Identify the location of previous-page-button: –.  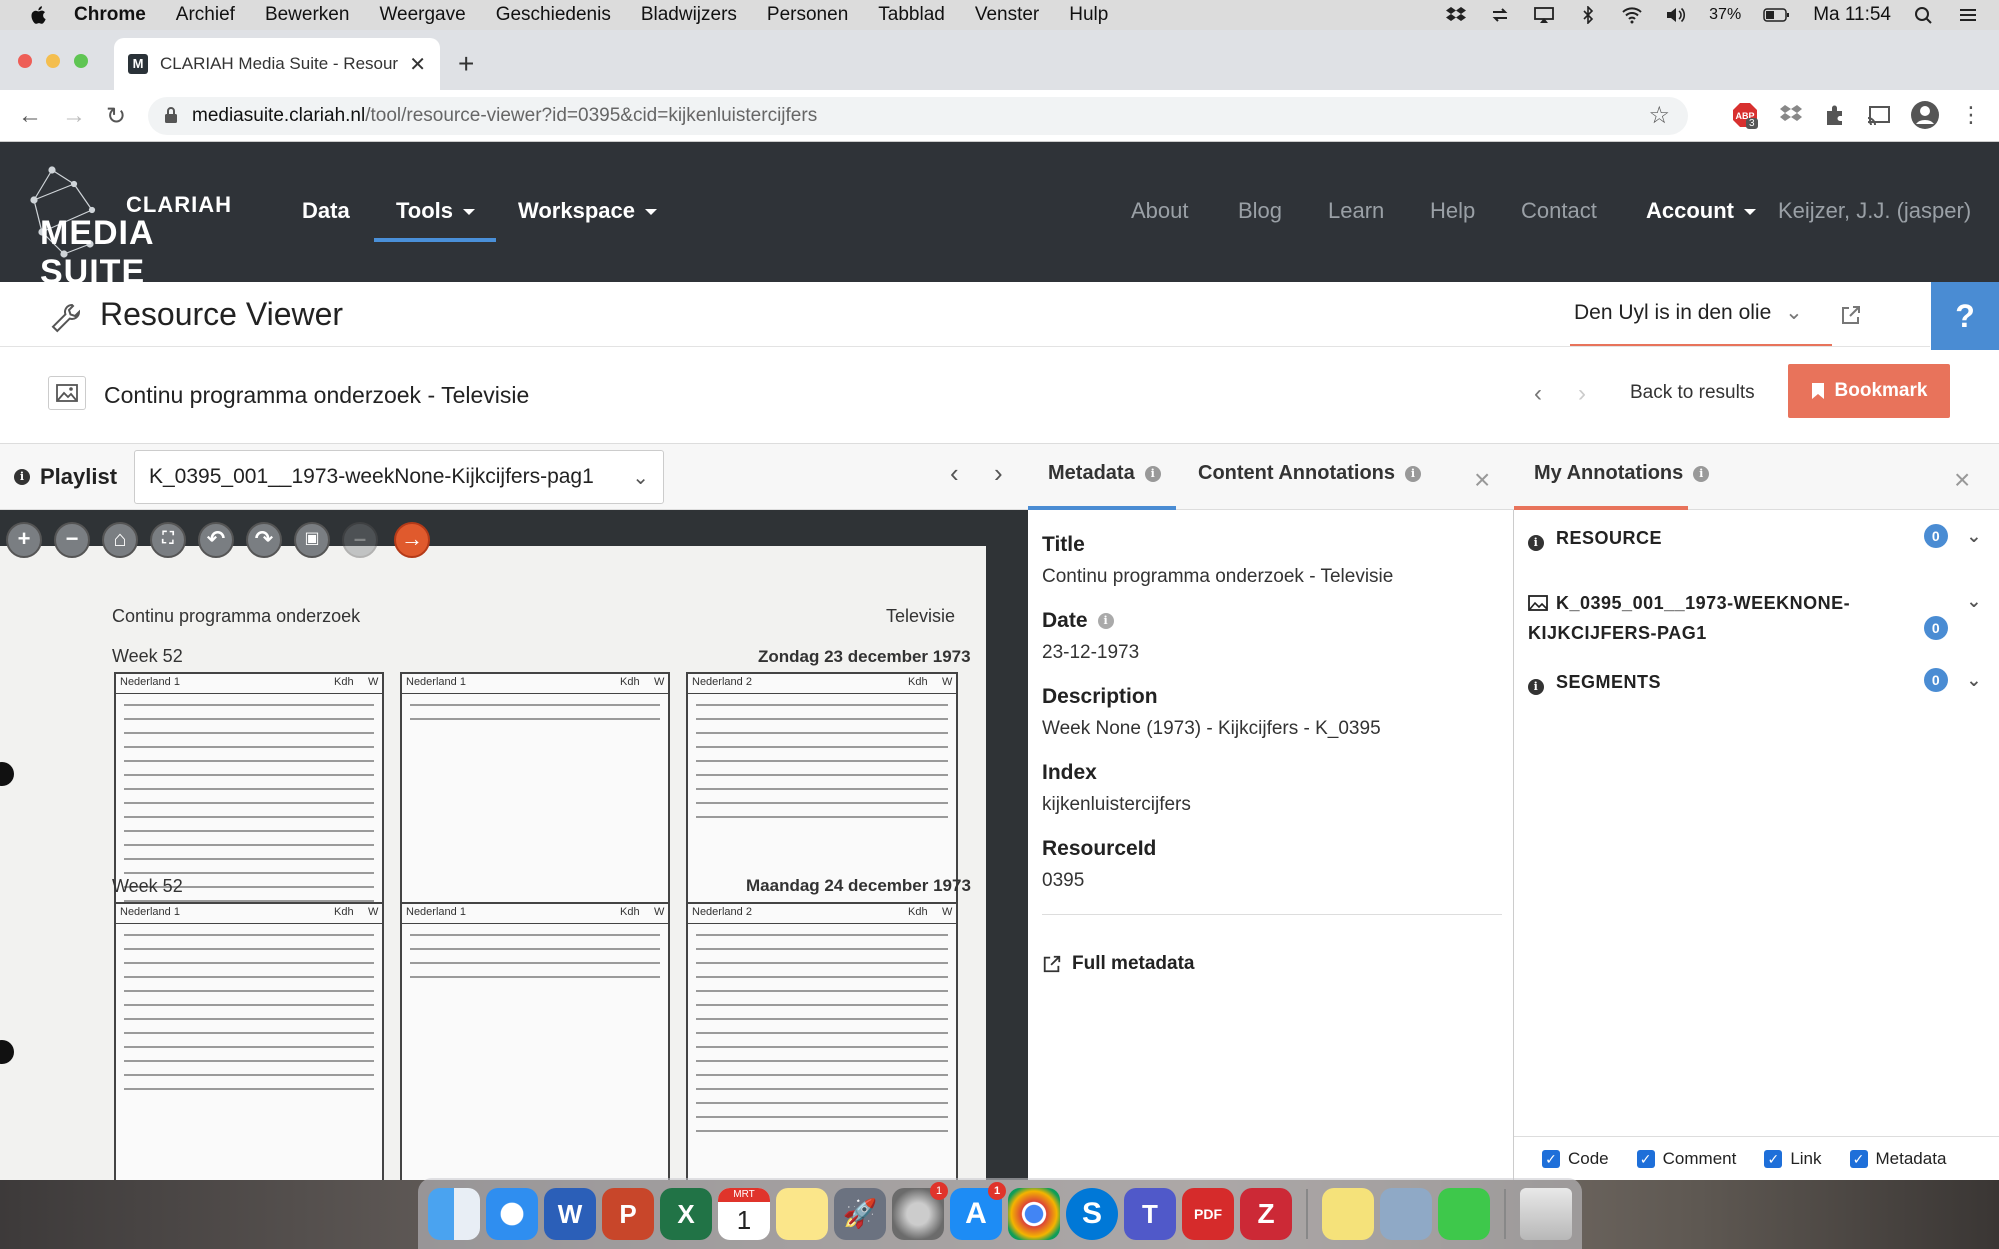
(360, 540).